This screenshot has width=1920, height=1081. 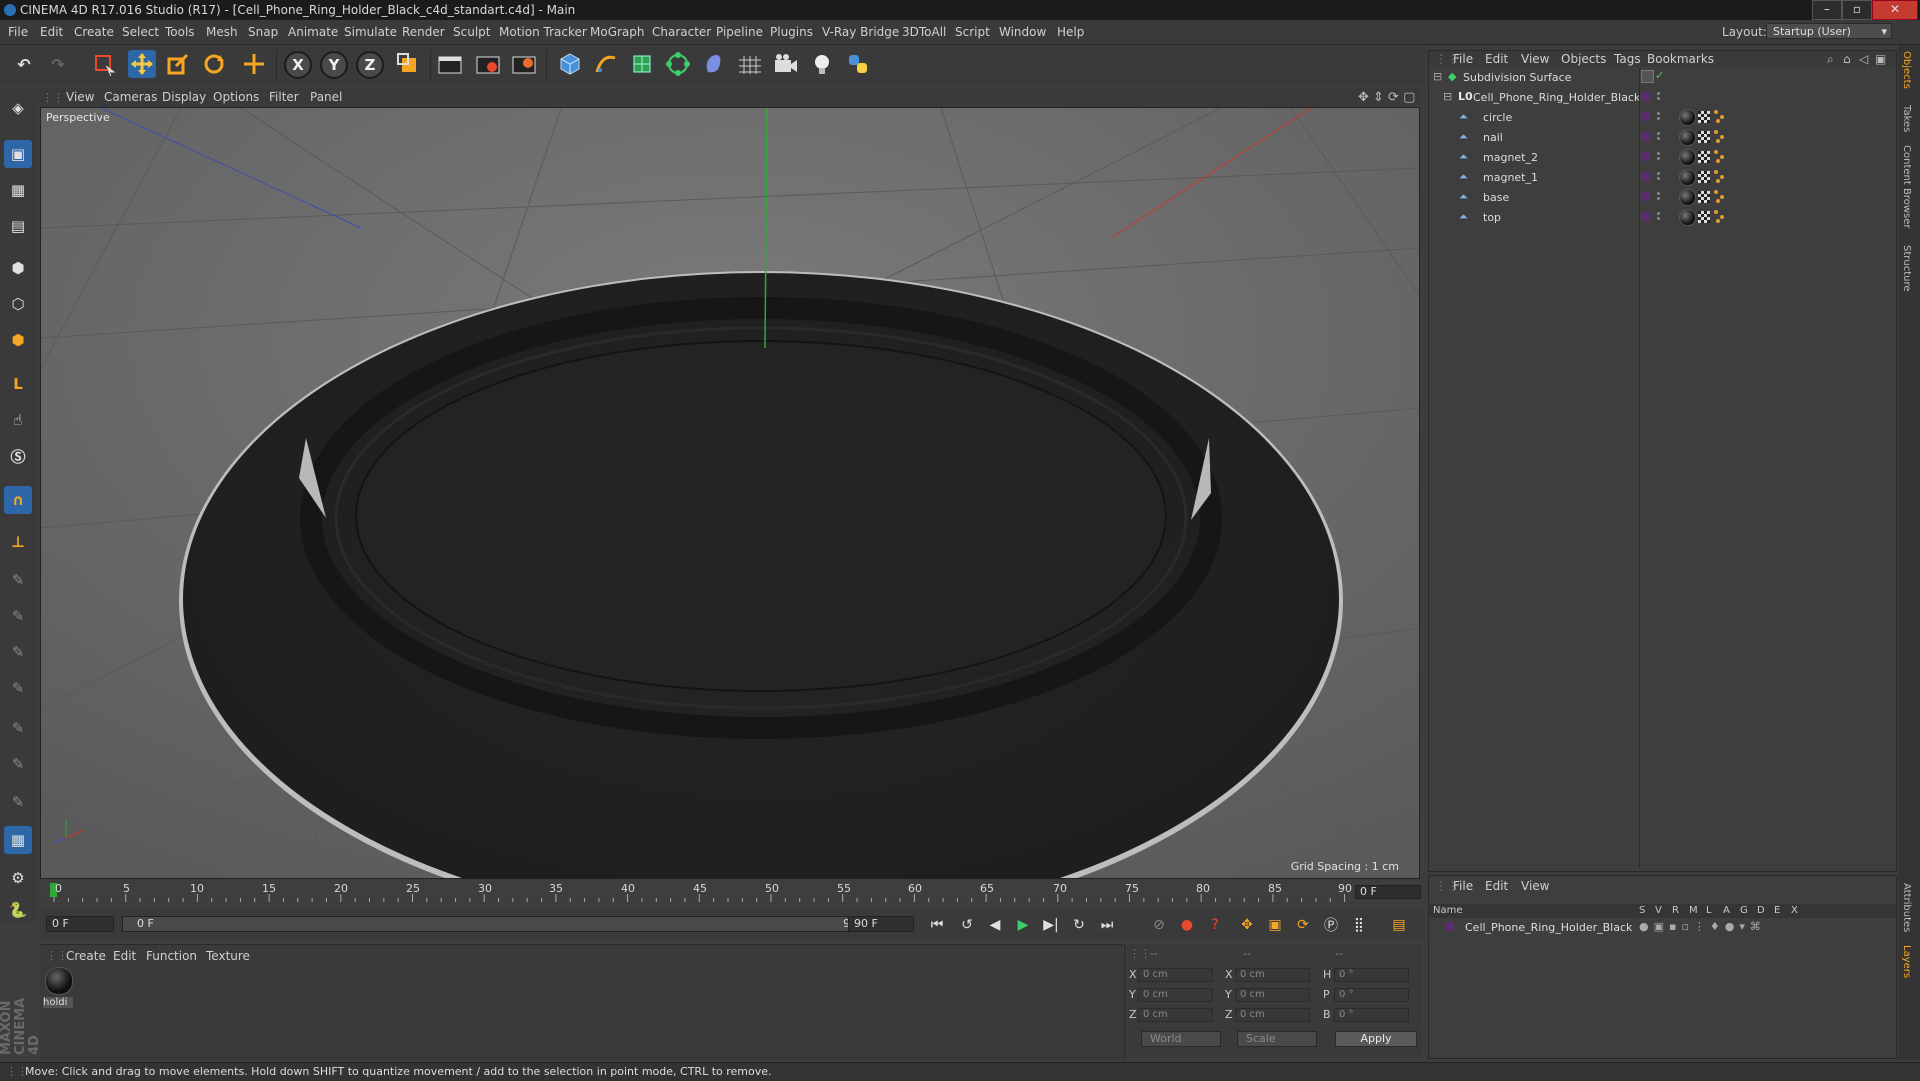 I want to click on texture-mode-icon: ▦, so click(x=18, y=190).